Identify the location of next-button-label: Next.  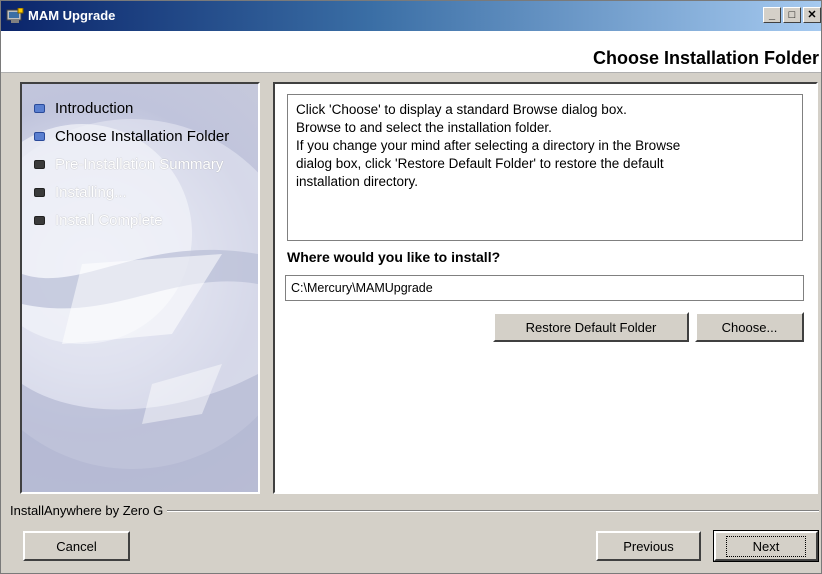
(766, 546).